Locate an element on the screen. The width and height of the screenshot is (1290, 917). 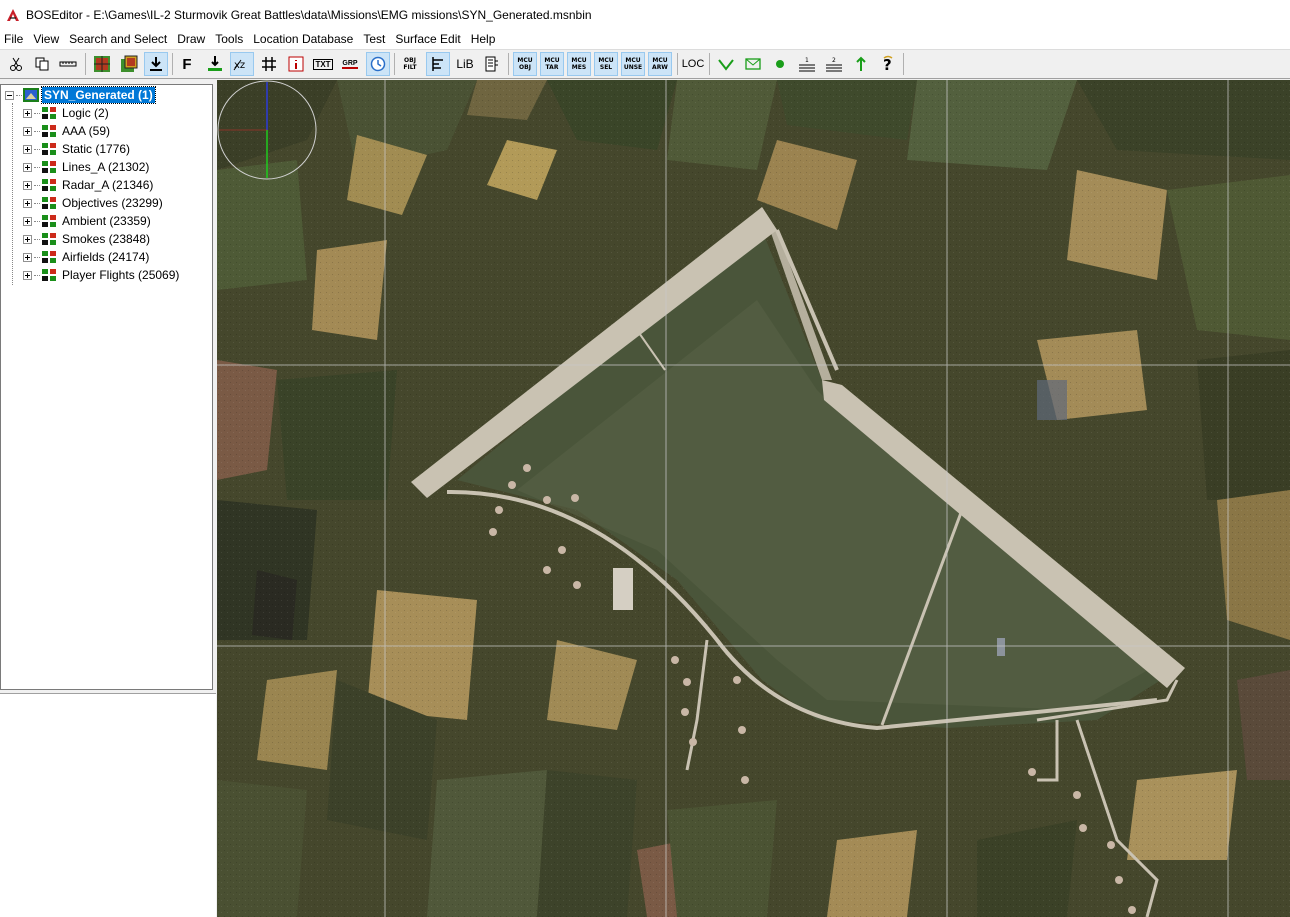
tree-item-lines-a: Lines_A (21302) is located at coordinates (87, 167).